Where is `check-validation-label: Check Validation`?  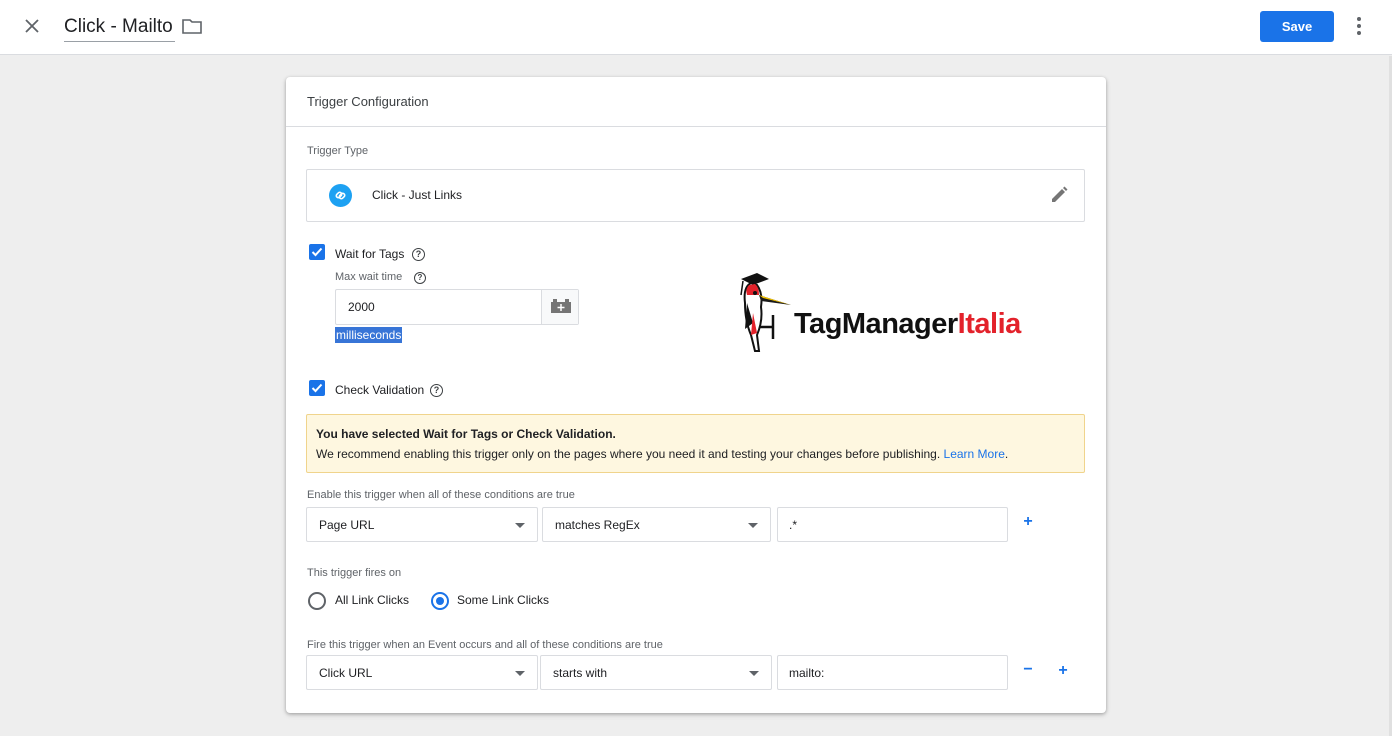 check-validation-label: Check Validation is located at coordinates (380, 390).